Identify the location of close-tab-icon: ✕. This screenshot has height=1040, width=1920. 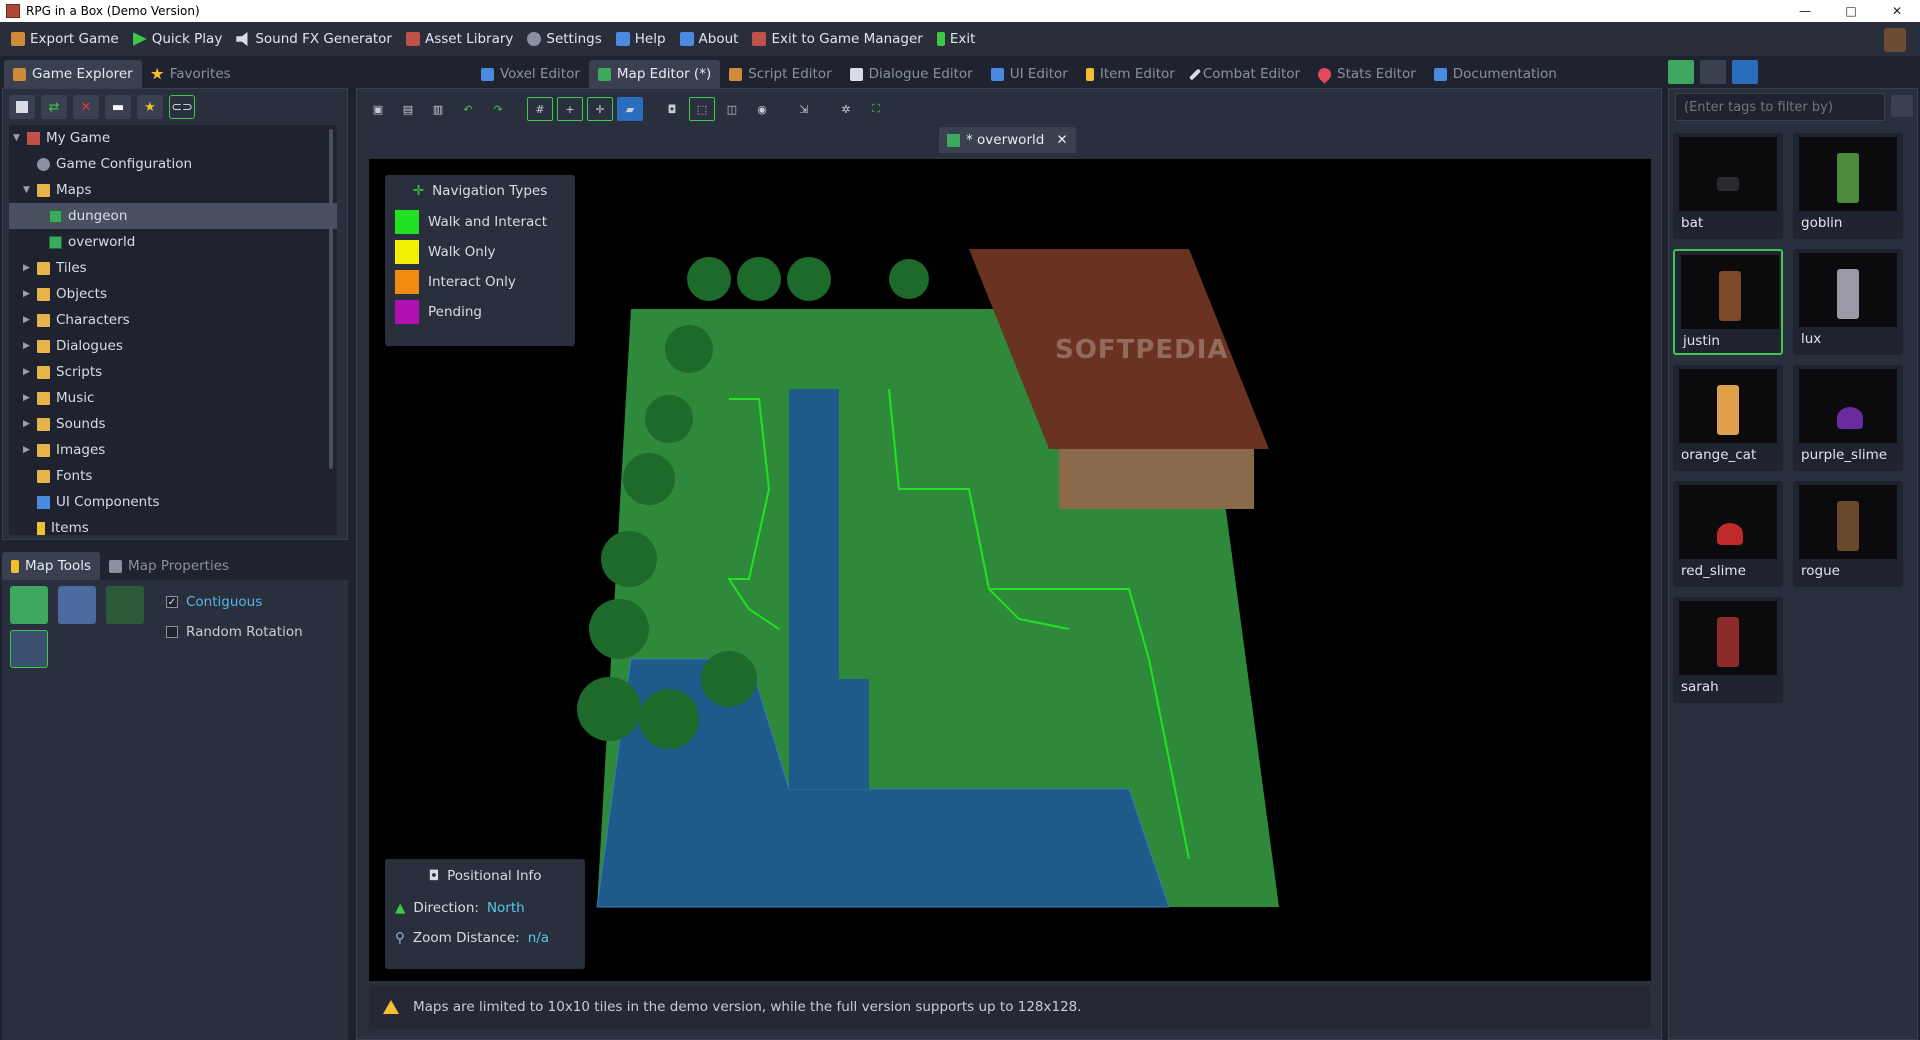
(1061, 140).